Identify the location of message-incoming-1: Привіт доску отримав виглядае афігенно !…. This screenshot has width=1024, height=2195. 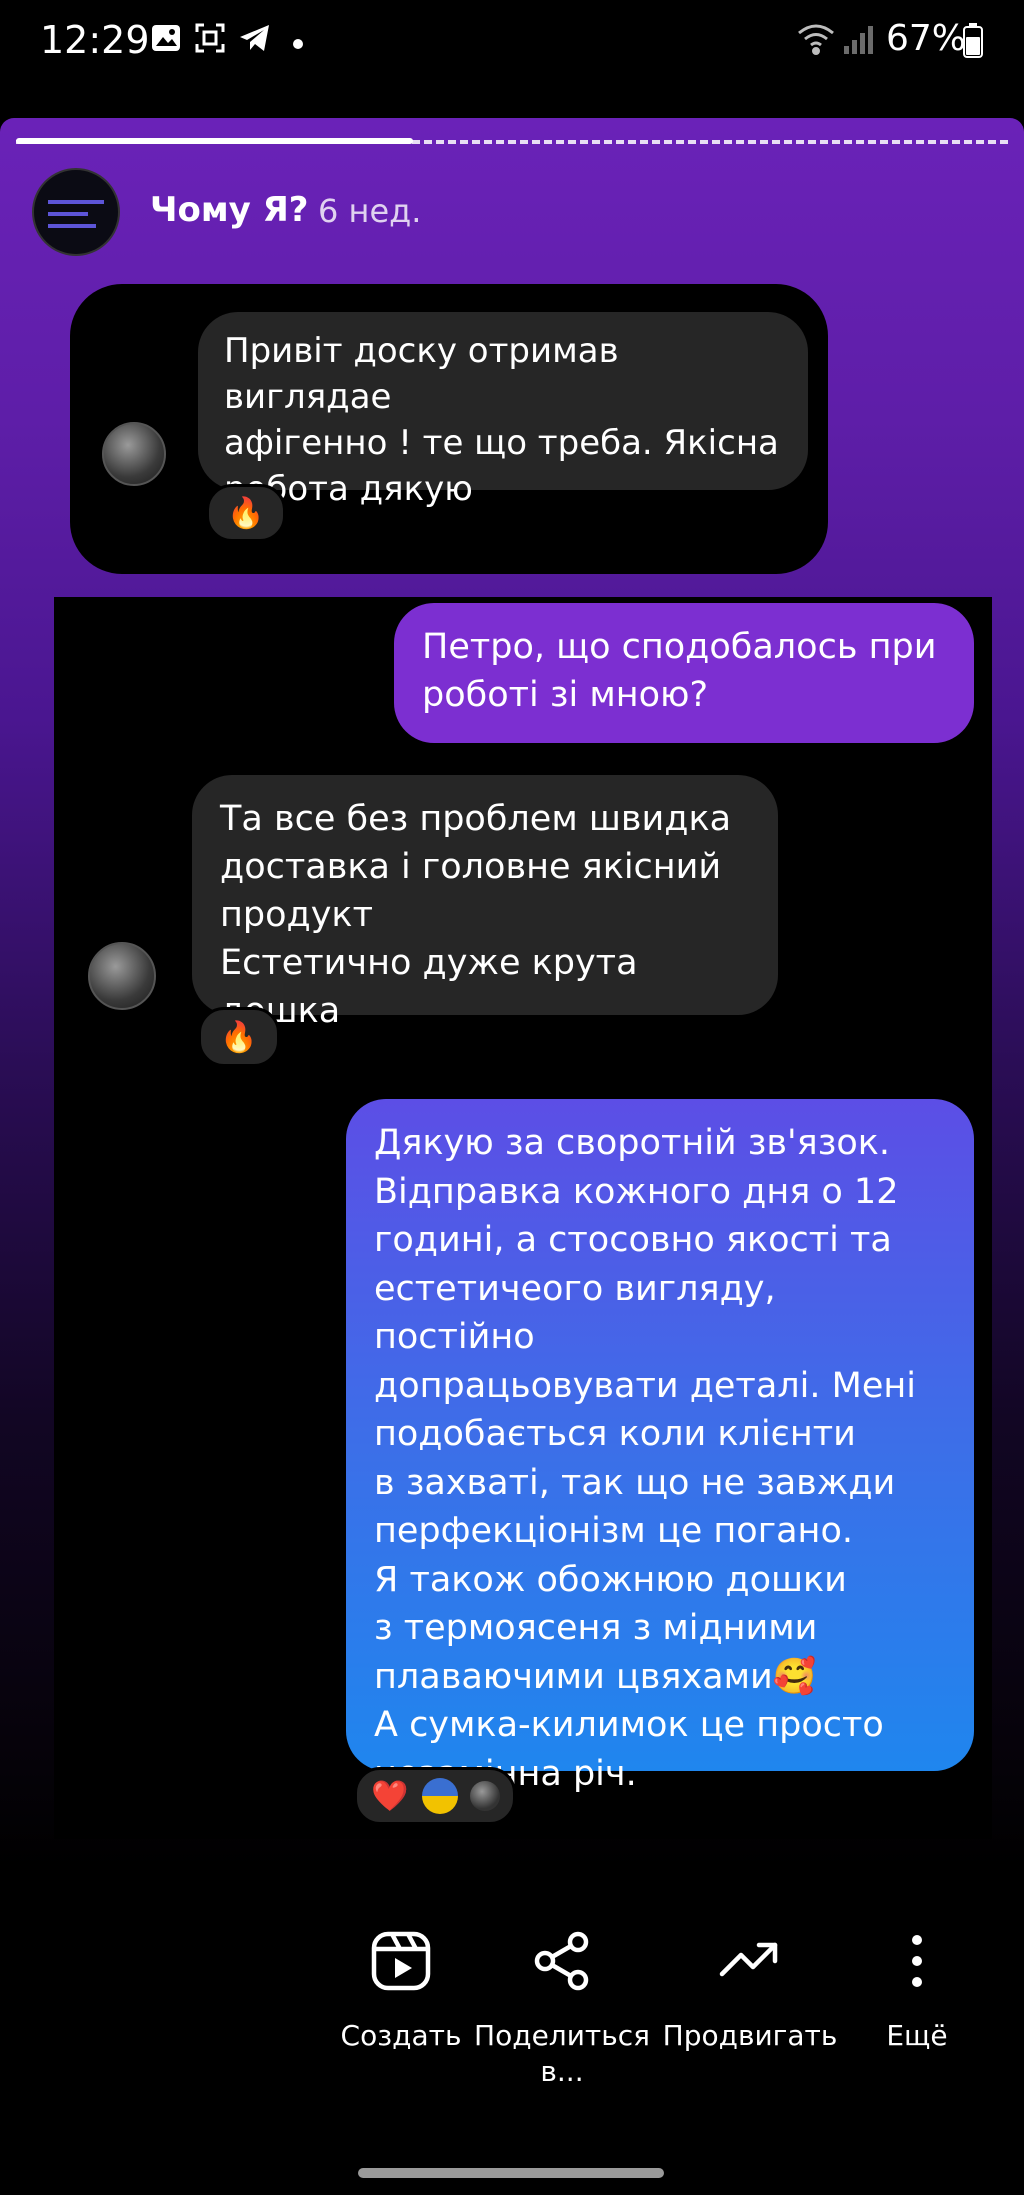
(503, 410).